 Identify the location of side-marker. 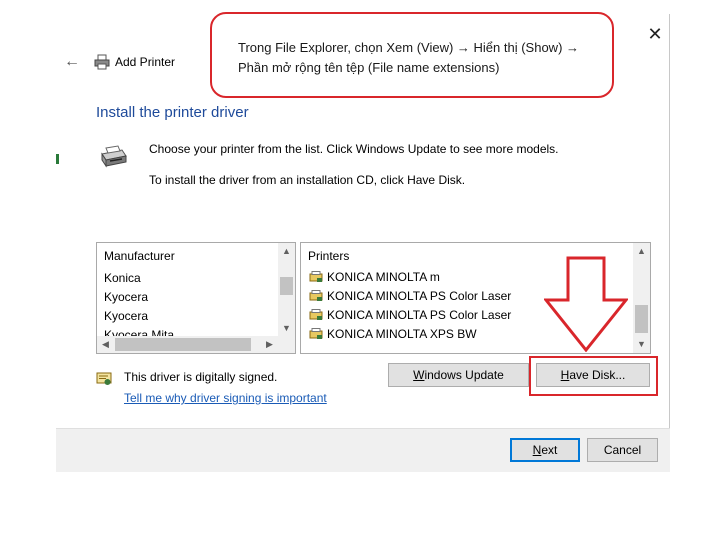
(57, 159).